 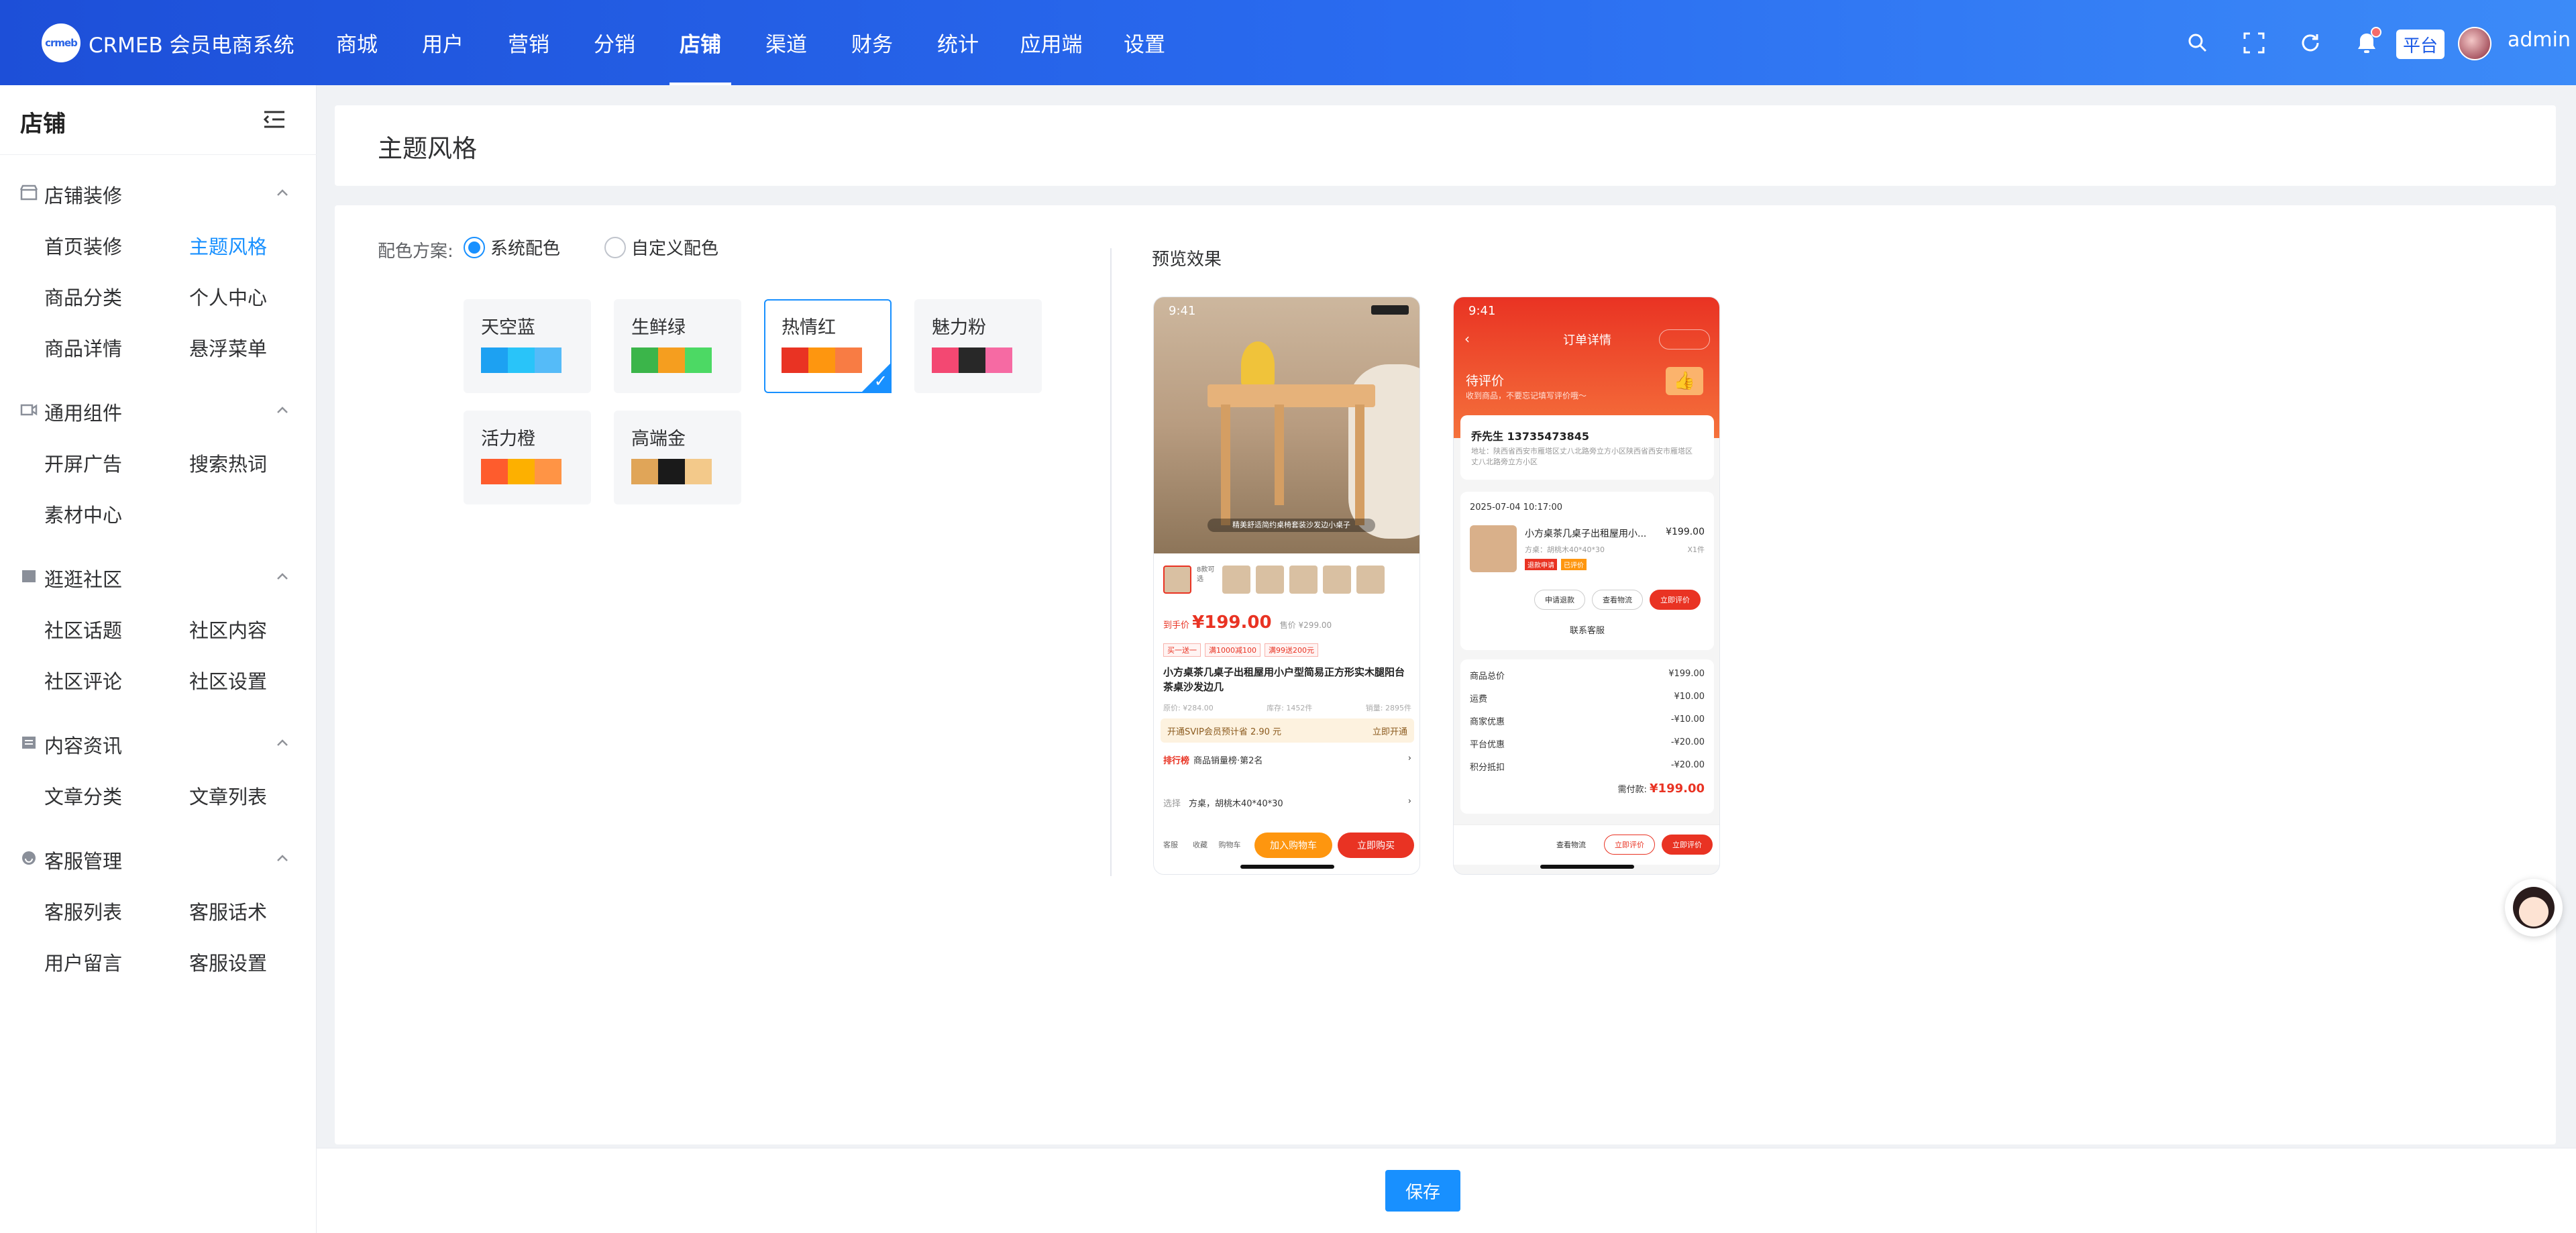 I want to click on sidebar-item-user-messages: 用户留言, so click(x=83, y=962).